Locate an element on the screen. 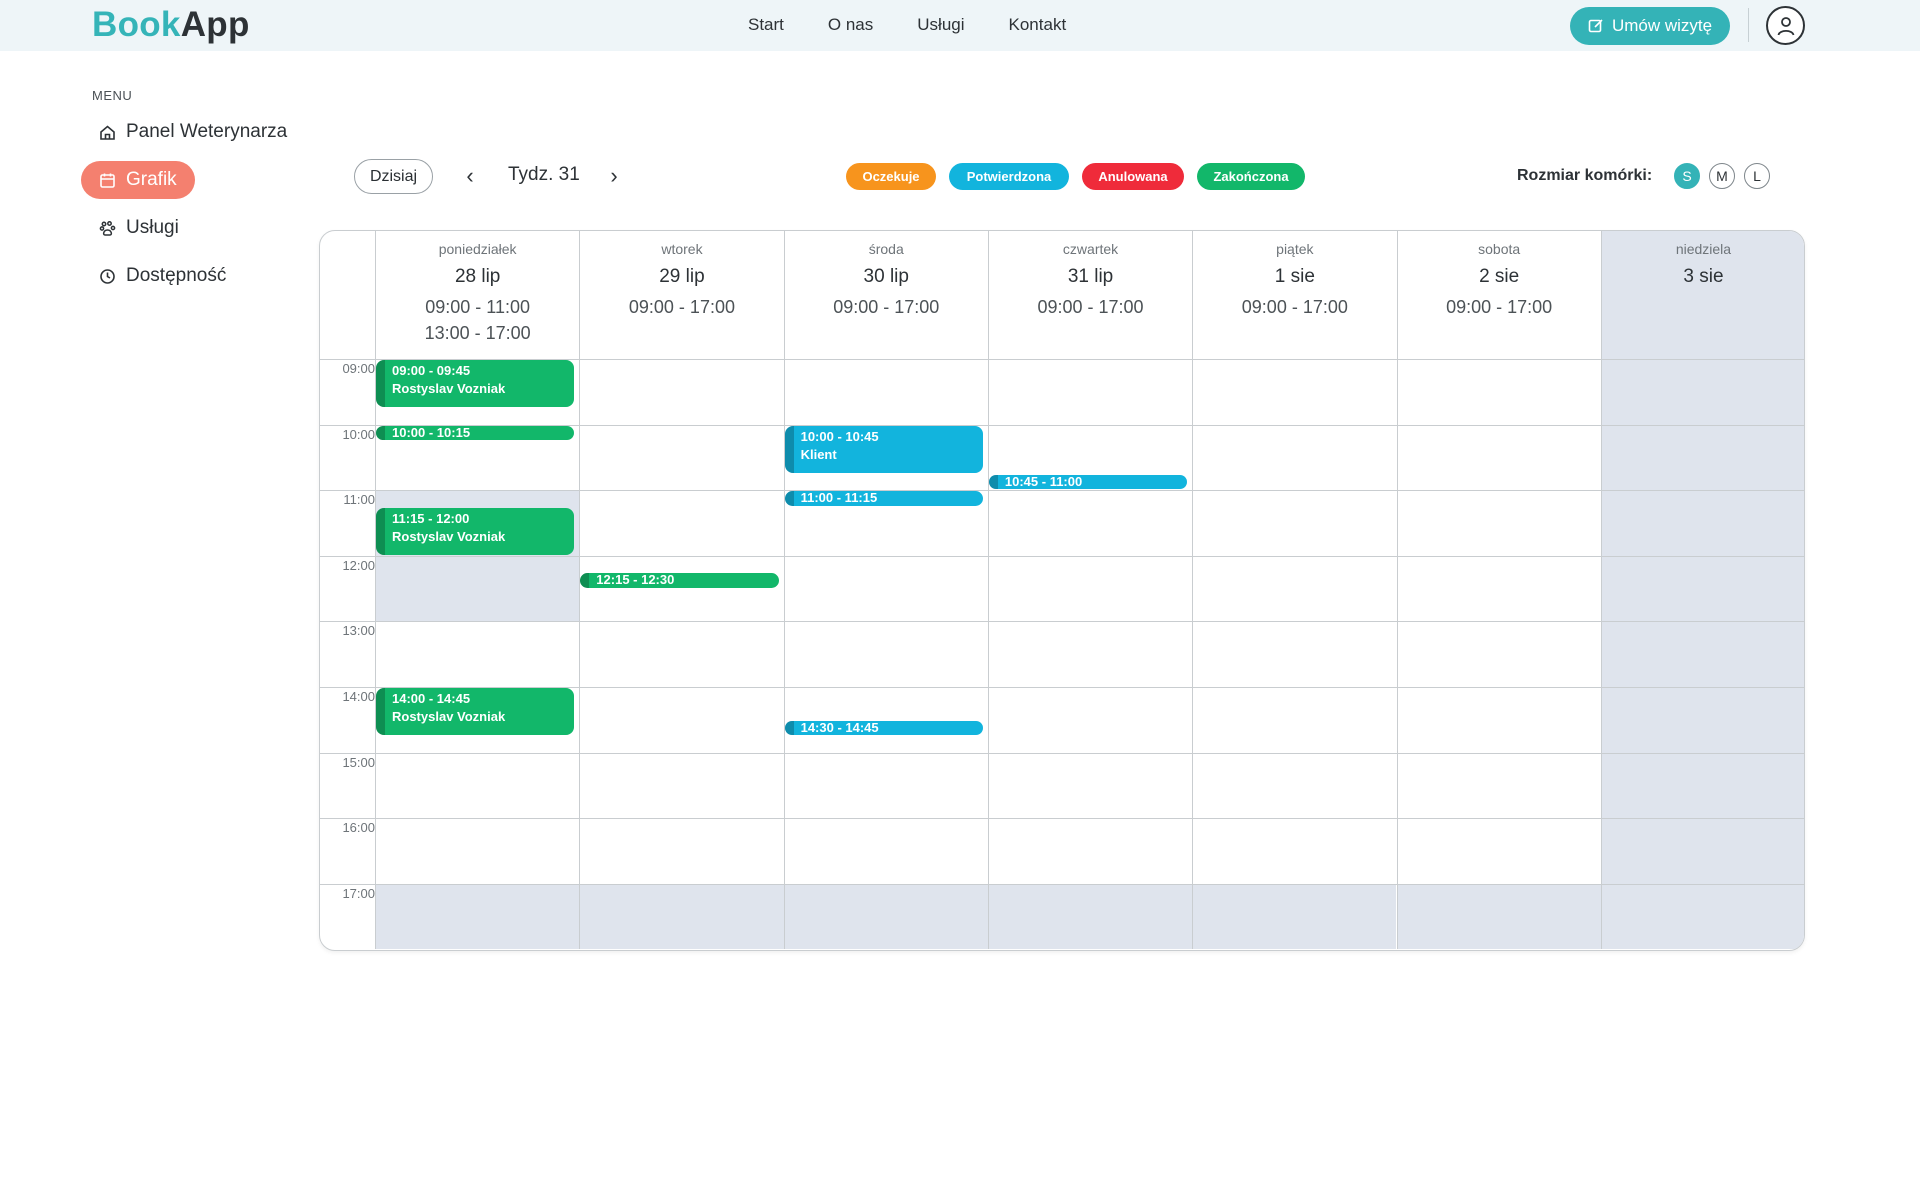 The height and width of the screenshot is (1192, 1920). appointment-time: 11:00 - 11:15 is located at coordinates (839, 498).